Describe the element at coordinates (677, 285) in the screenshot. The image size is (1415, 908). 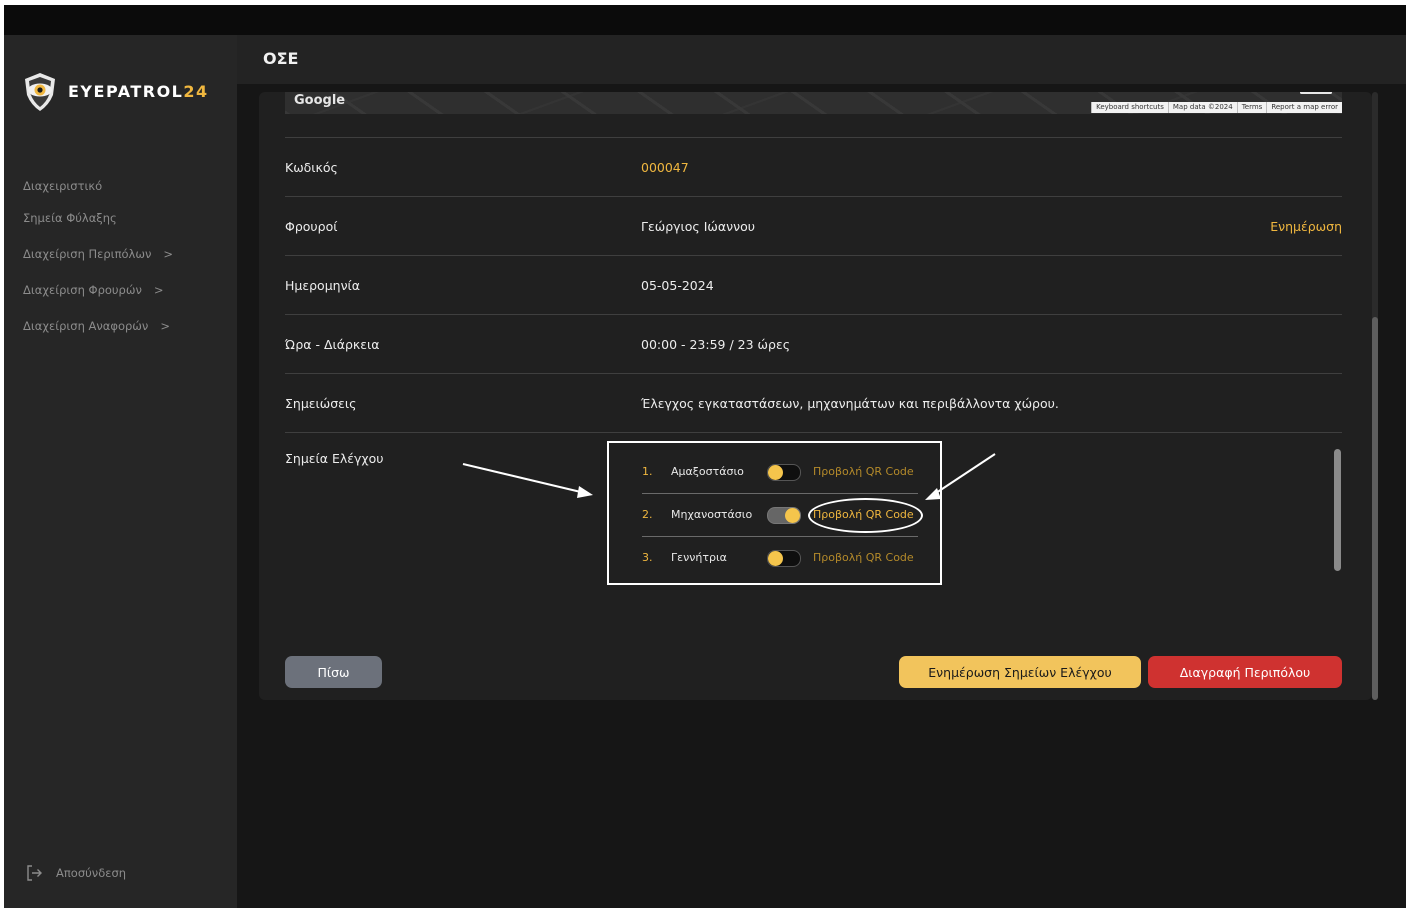
I see `date-value: 05-05-2024` at that location.